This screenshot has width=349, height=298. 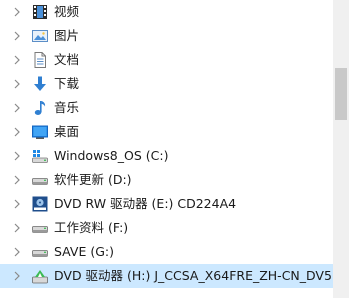 What do you see at coordinates (40, 132) in the screenshot?
I see `desktop-folder-icon` at bounding box center [40, 132].